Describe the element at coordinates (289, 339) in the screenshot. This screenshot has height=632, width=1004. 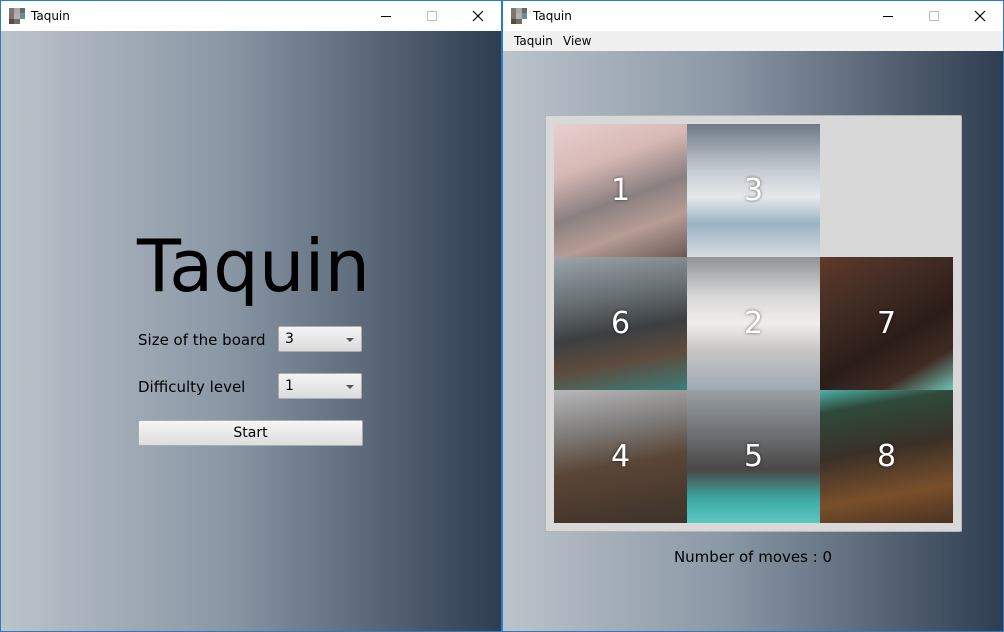
I see `board-size-value: 3` at that location.